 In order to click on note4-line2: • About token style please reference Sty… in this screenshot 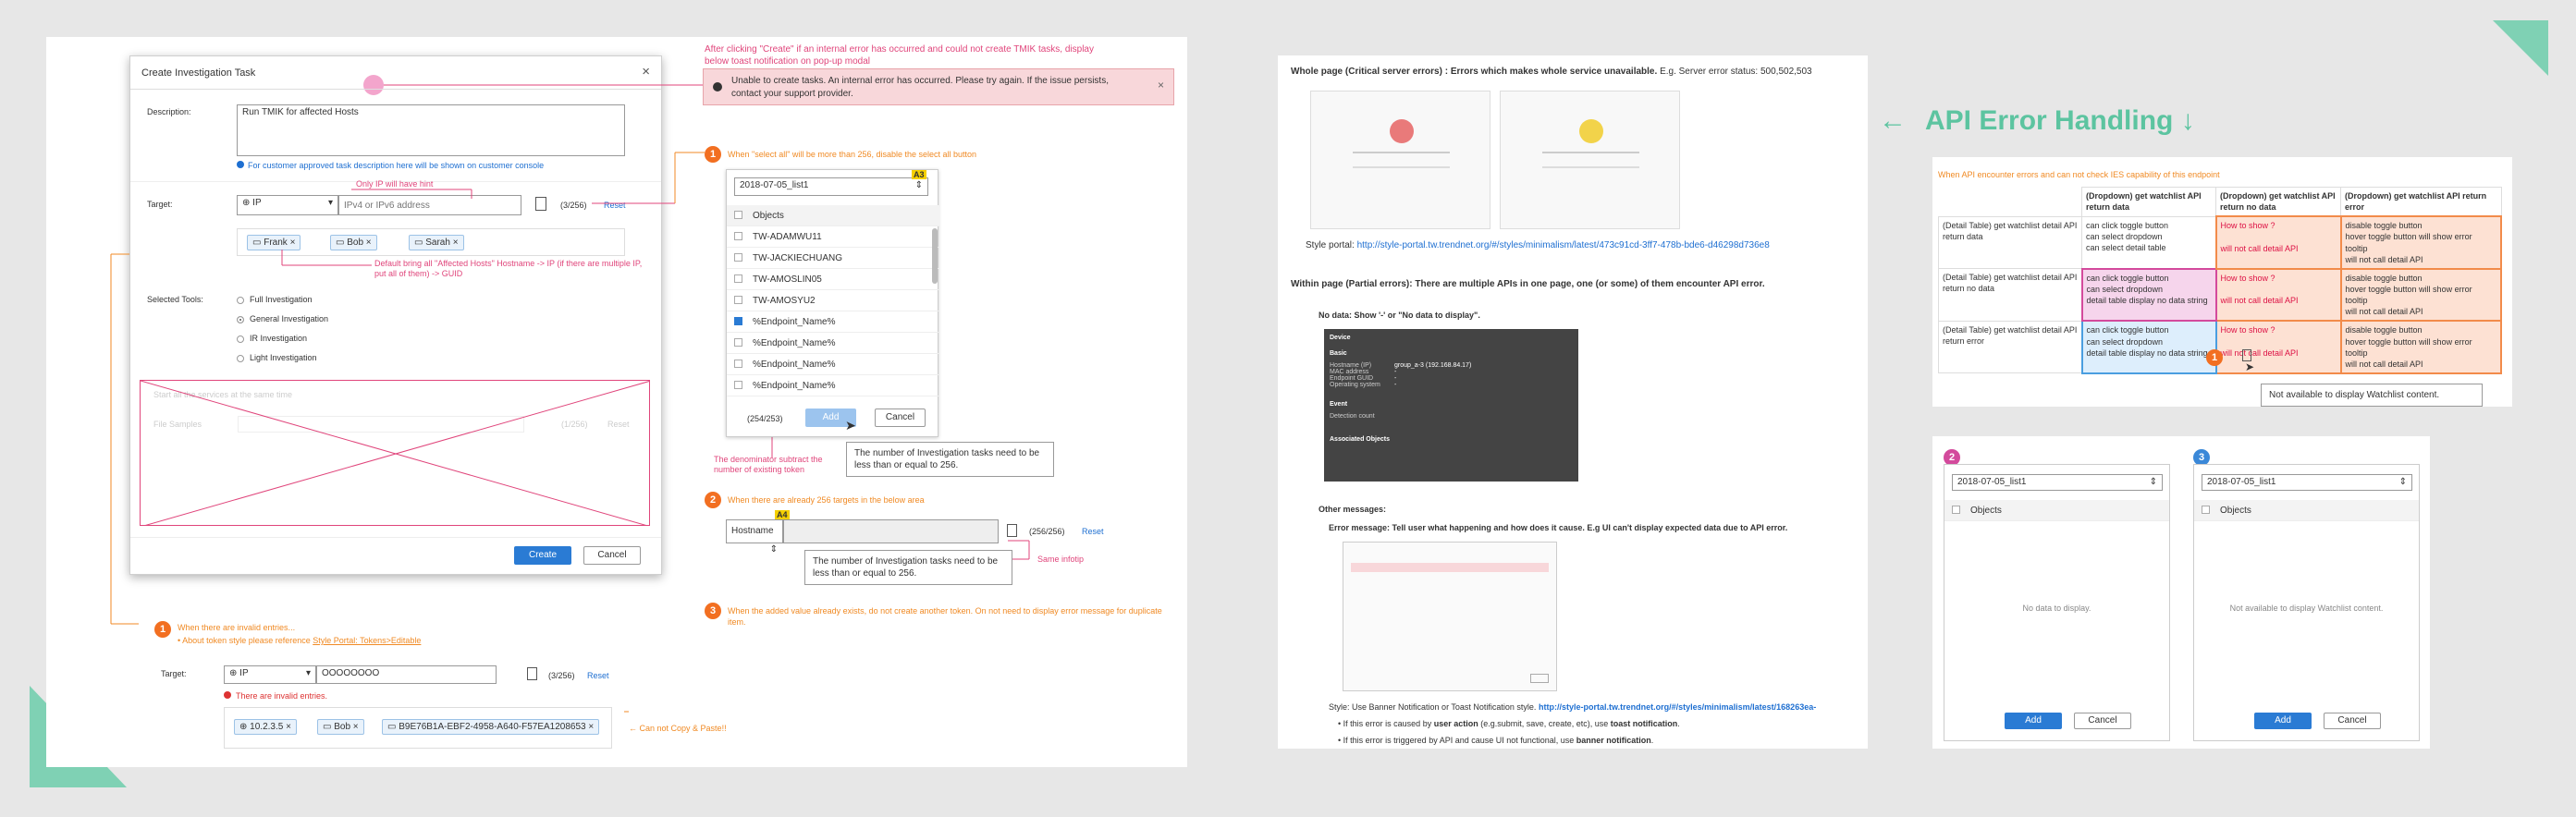, I will do `click(300, 640)`.